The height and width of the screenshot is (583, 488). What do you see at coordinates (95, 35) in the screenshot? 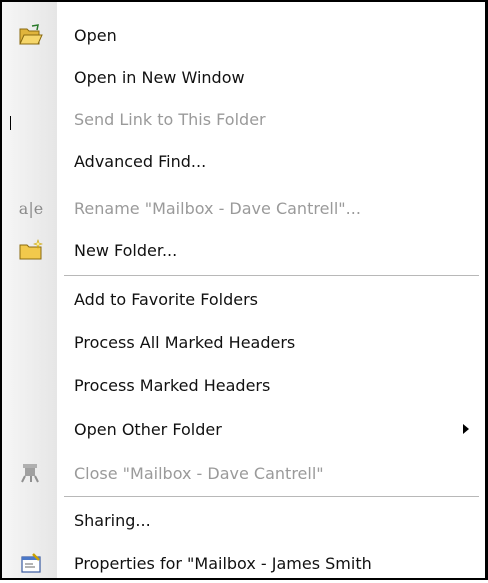
I see `menu-item-label: Open` at bounding box center [95, 35].